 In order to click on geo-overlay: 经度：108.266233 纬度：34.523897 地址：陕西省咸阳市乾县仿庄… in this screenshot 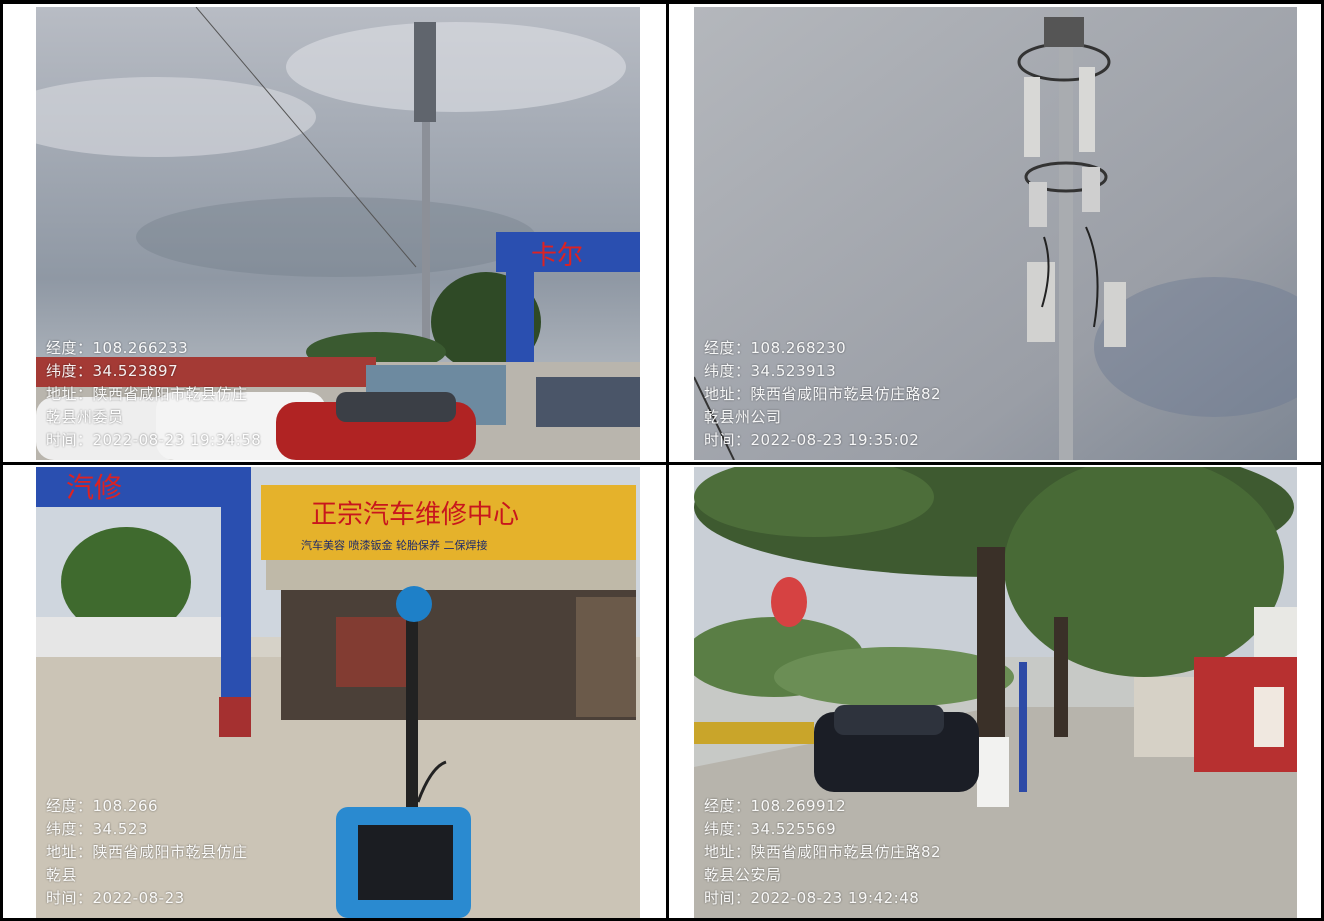, I will do `click(153, 394)`.